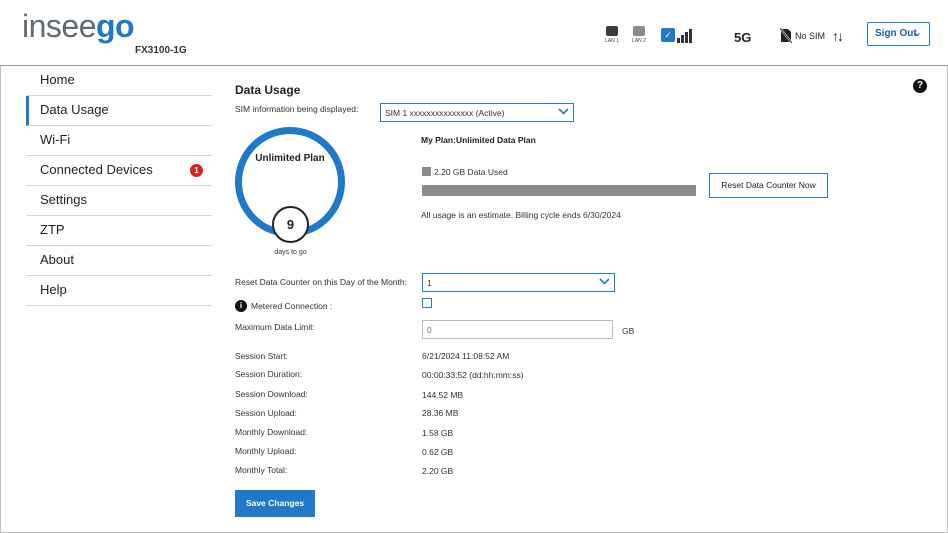 Image resolution: width=948 pixels, height=533 pixels. What do you see at coordinates (266, 451) in the screenshot?
I see `stat-label: Monthly Upload:` at bounding box center [266, 451].